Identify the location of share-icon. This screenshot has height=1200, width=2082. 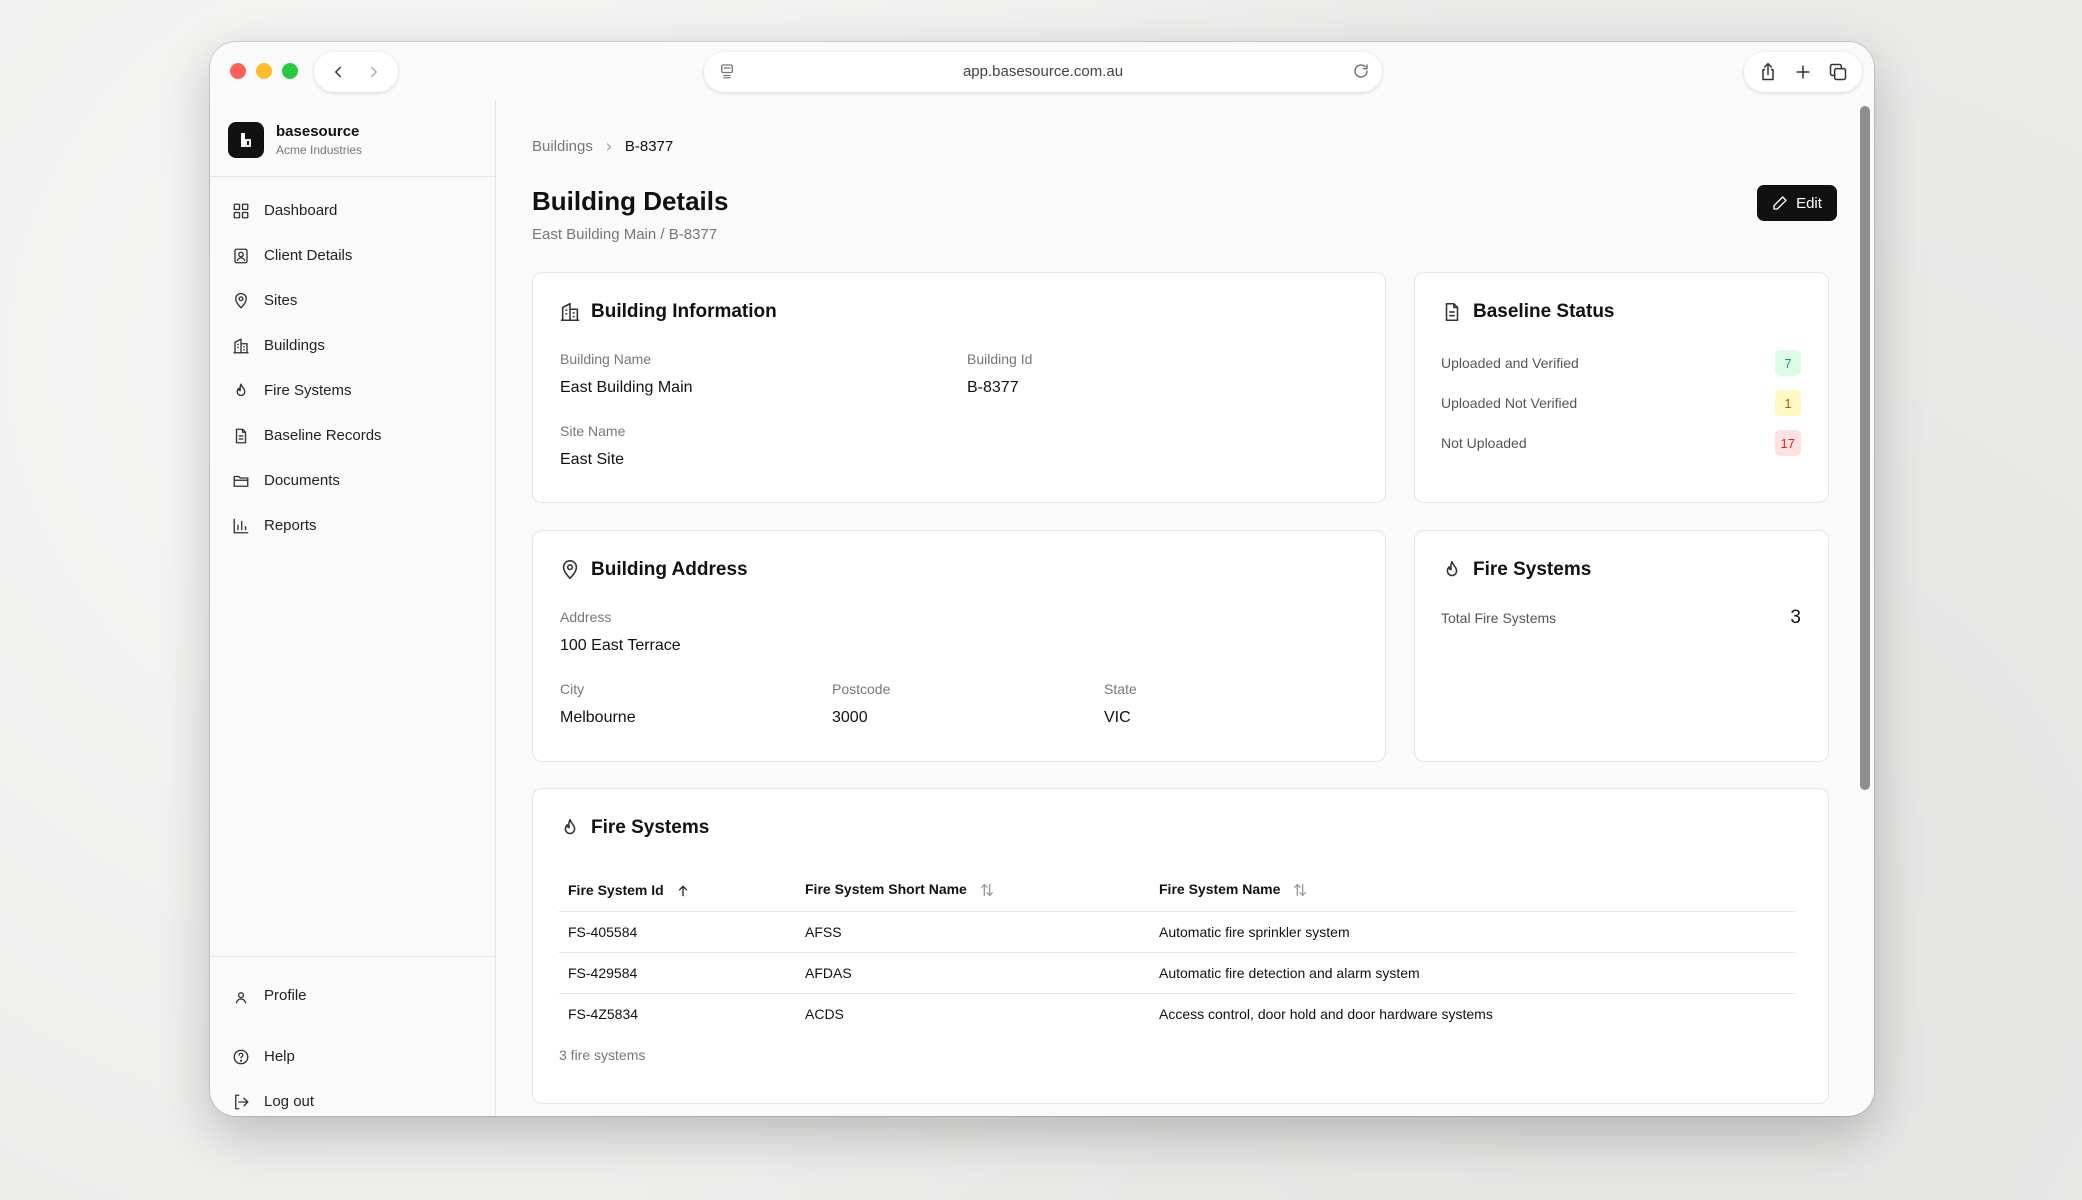
(1768, 72).